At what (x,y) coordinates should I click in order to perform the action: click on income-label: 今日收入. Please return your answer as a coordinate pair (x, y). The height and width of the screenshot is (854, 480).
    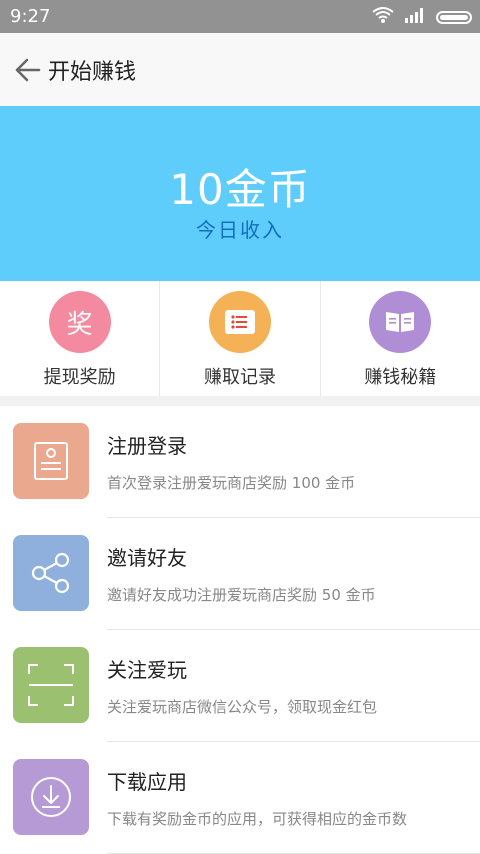
    Looking at the image, I should click on (240, 230).